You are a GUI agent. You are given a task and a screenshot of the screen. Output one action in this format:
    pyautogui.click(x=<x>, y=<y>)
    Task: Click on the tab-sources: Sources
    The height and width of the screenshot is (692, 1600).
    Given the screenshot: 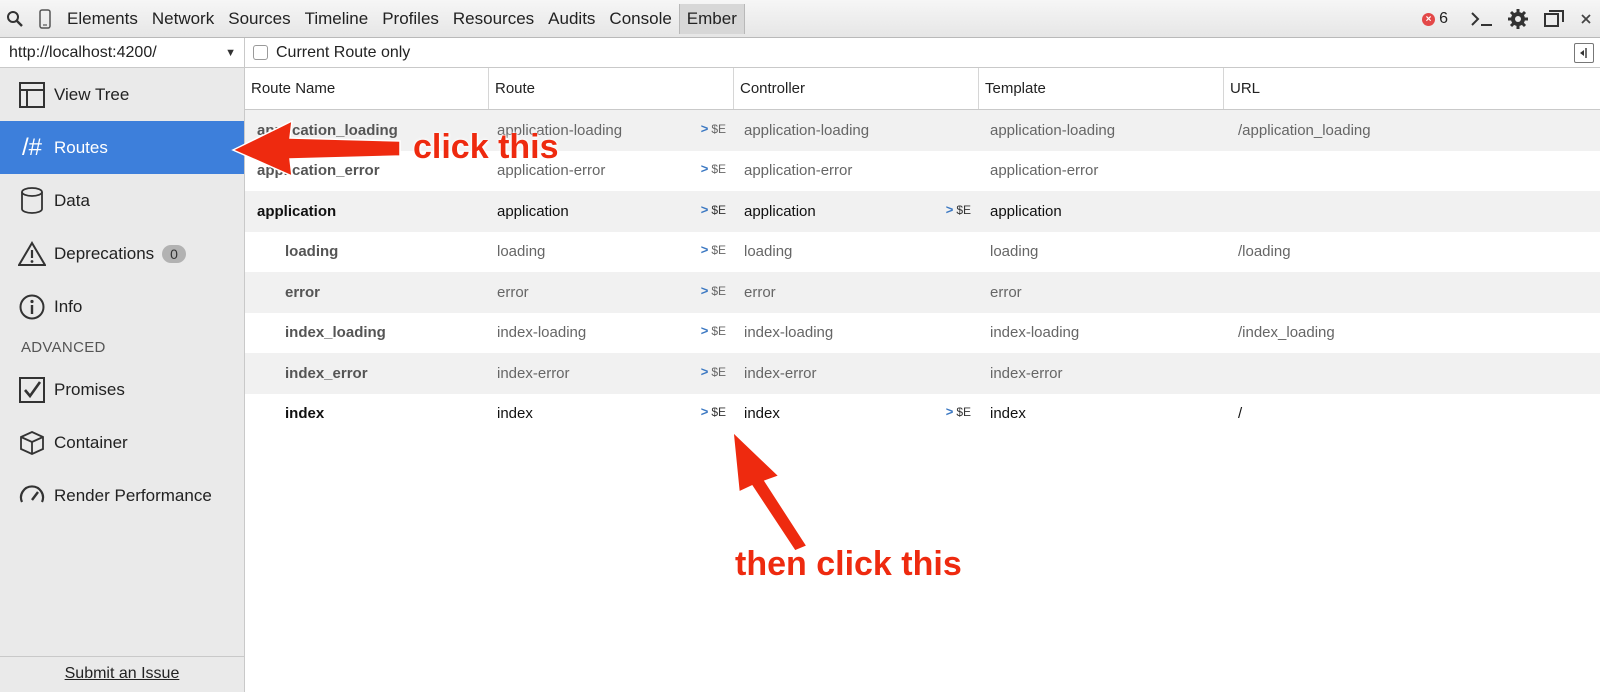 What is the action you would take?
    pyautogui.click(x=259, y=19)
    